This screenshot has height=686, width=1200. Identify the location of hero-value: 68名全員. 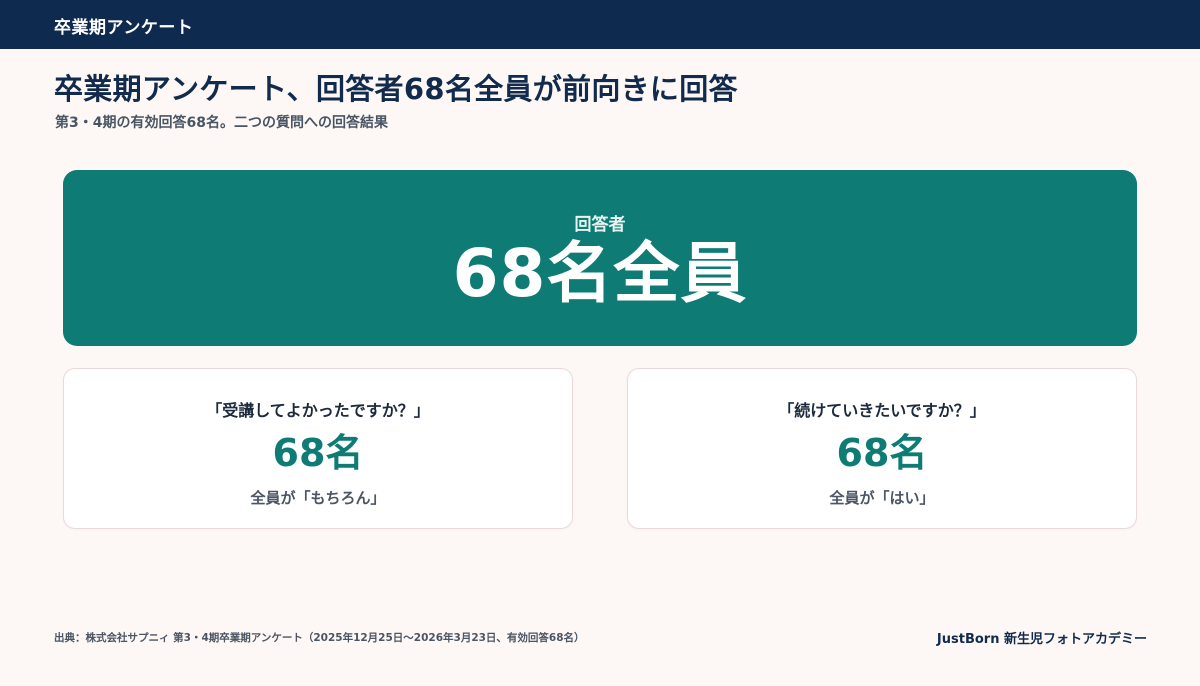
(600, 273).